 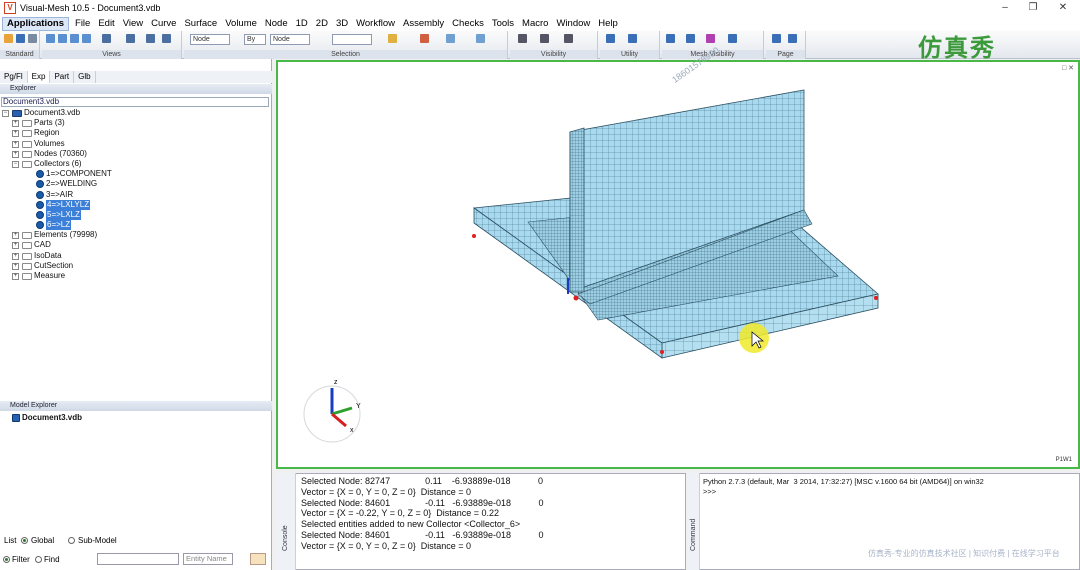 What do you see at coordinates (258, 559) in the screenshot?
I see `search-icon` at bounding box center [258, 559].